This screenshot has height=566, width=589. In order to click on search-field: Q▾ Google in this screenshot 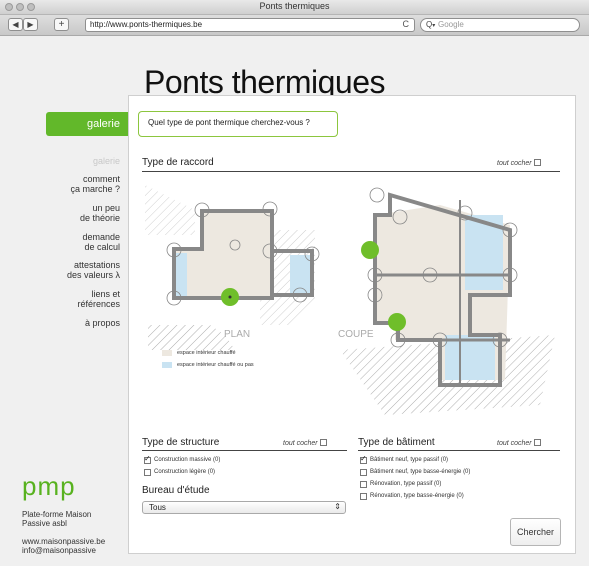, I will do `click(500, 25)`.